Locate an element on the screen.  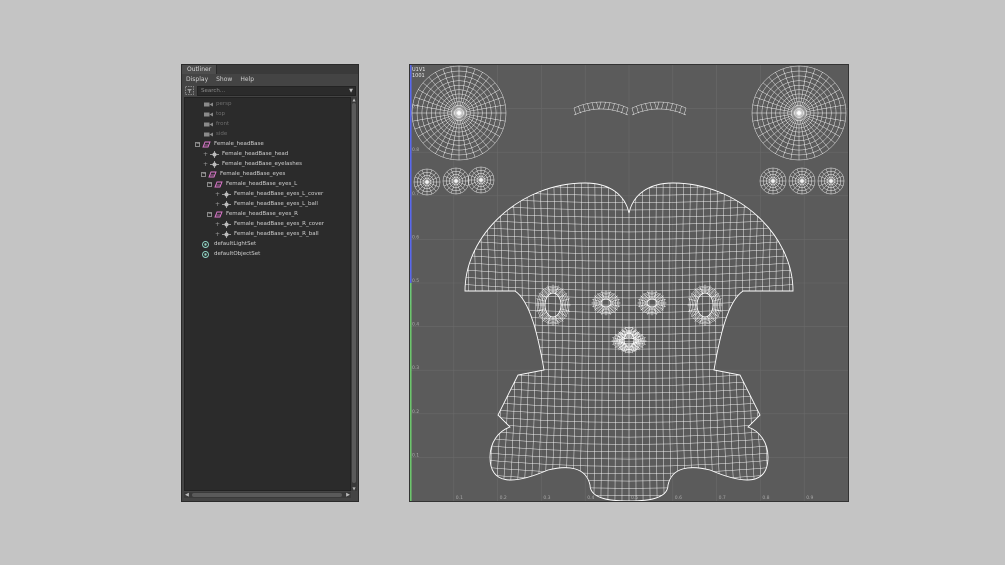
u-tick-label: 0.2 is located at coordinates (503, 498).